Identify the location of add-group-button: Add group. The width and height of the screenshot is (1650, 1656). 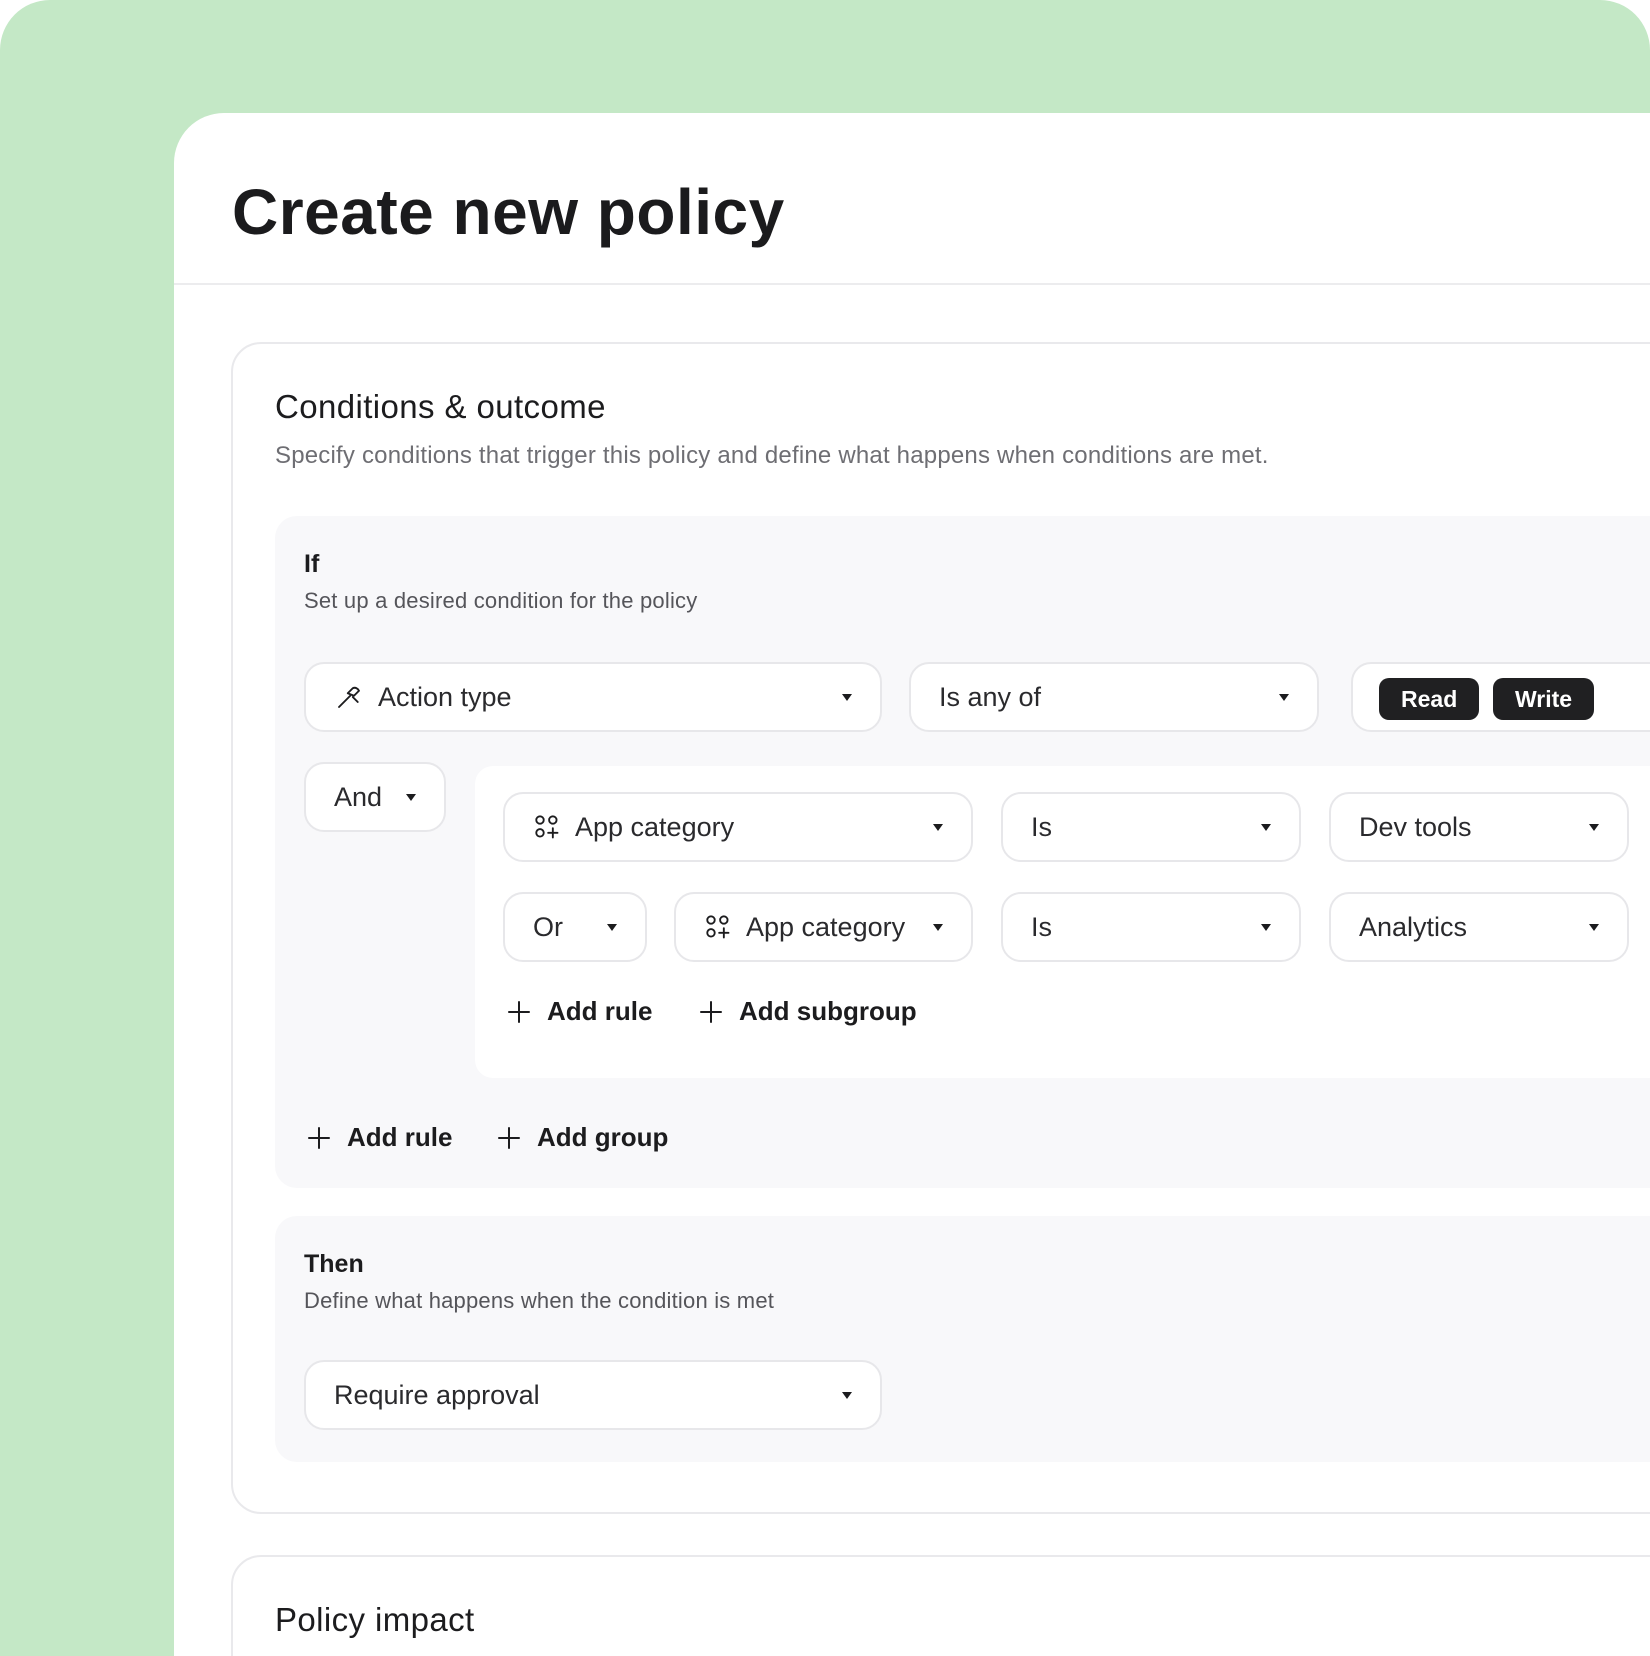
(582, 1137).